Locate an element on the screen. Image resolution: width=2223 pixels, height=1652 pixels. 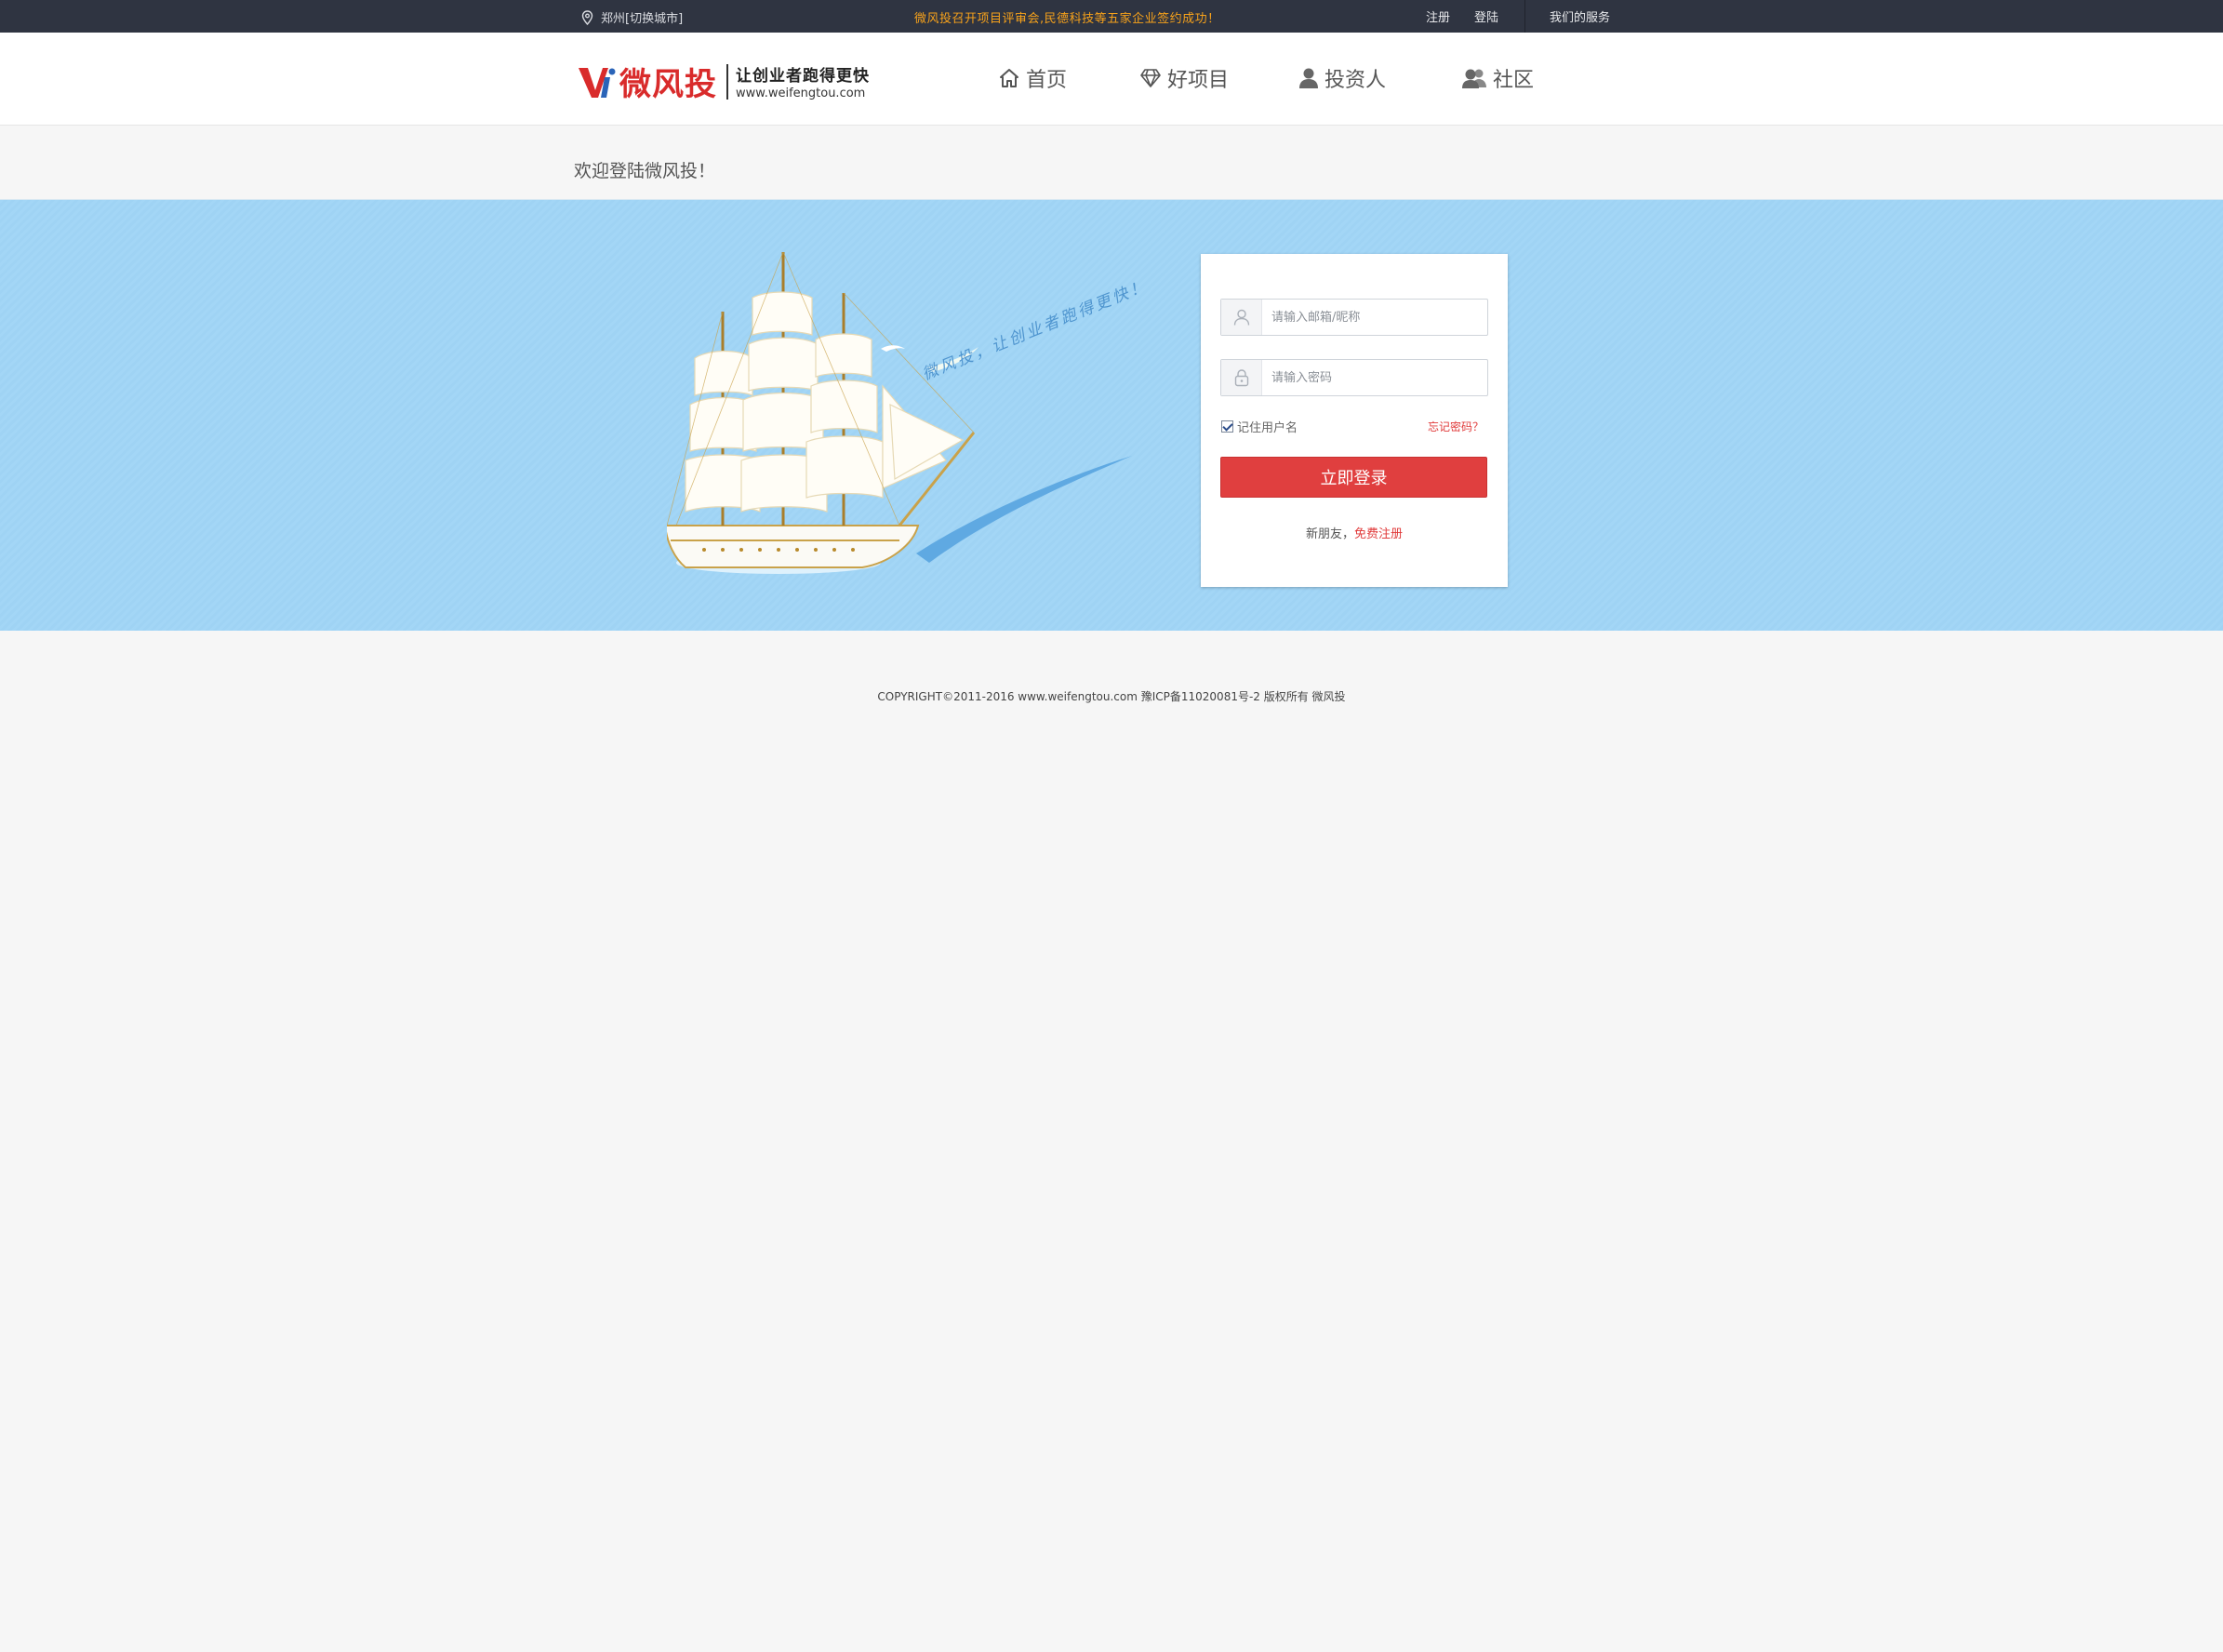
topbar-divider is located at coordinates (1524, 16).